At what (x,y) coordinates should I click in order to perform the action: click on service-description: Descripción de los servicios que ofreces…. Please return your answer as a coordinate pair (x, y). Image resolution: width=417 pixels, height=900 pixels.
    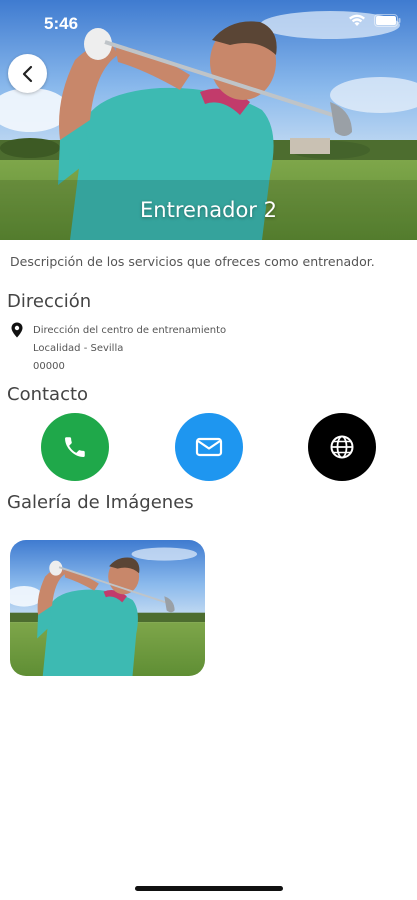
    Looking at the image, I should click on (192, 261).